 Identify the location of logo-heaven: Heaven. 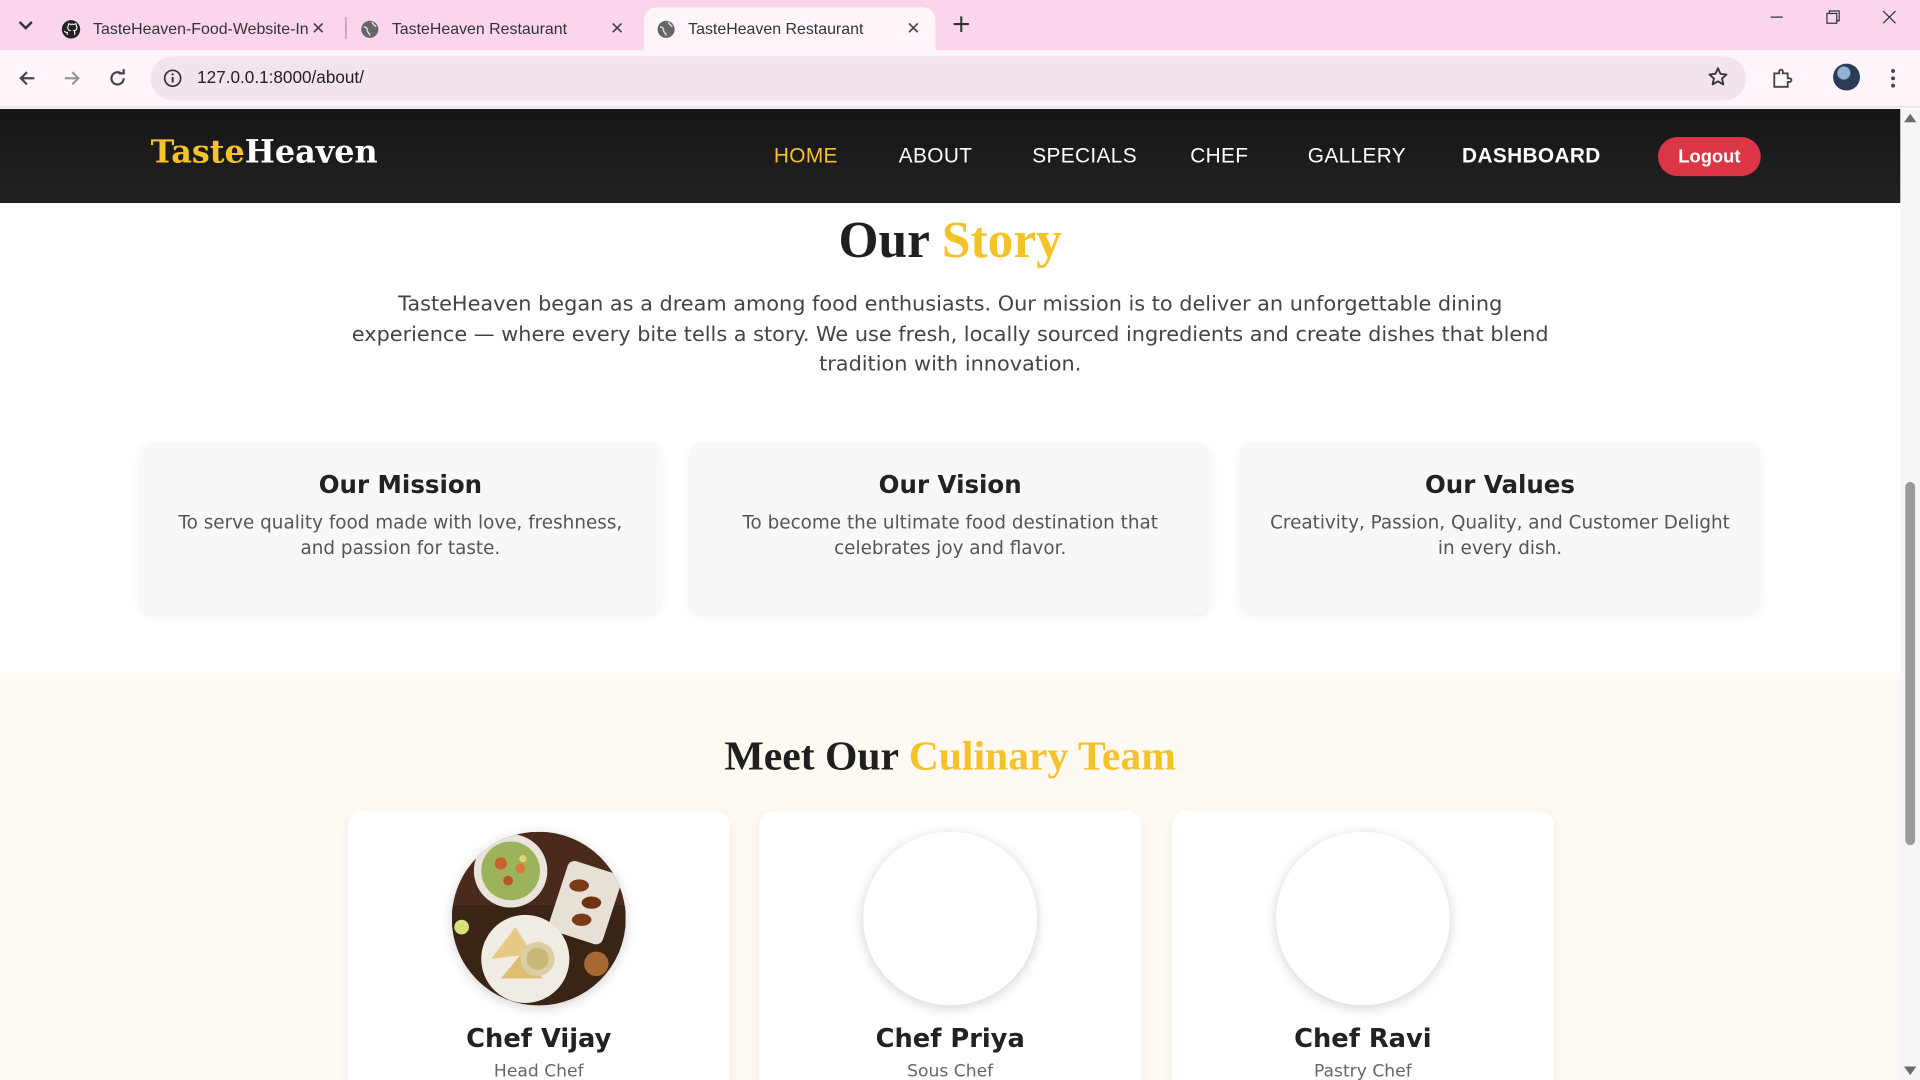
(311, 153).